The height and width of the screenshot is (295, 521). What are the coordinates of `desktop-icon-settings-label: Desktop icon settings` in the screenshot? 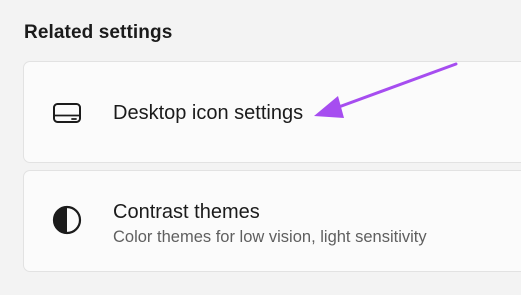 It's located at (208, 113).